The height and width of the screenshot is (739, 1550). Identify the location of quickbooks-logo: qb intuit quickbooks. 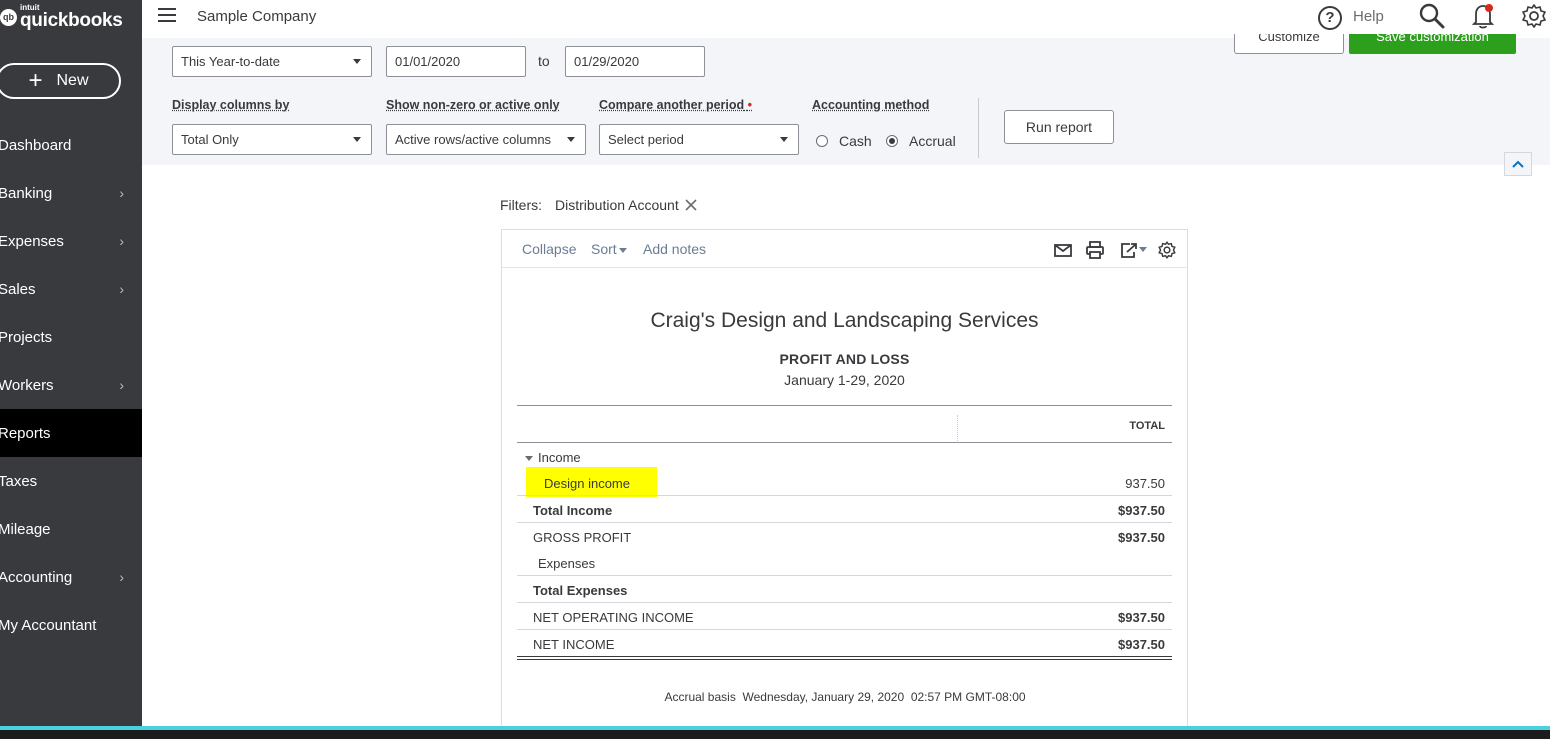
(61, 17).